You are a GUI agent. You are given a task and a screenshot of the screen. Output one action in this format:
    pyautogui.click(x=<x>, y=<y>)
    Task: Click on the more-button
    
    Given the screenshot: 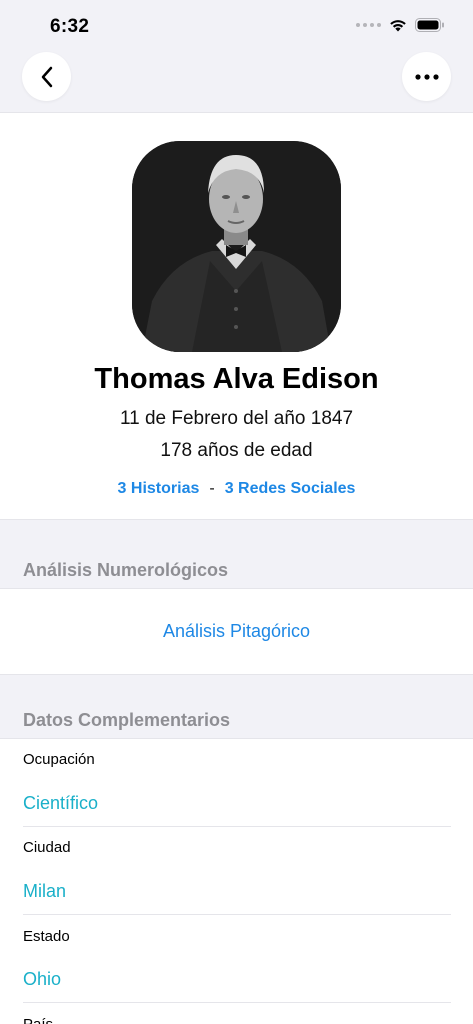 What is the action you would take?
    pyautogui.click(x=426, y=76)
    